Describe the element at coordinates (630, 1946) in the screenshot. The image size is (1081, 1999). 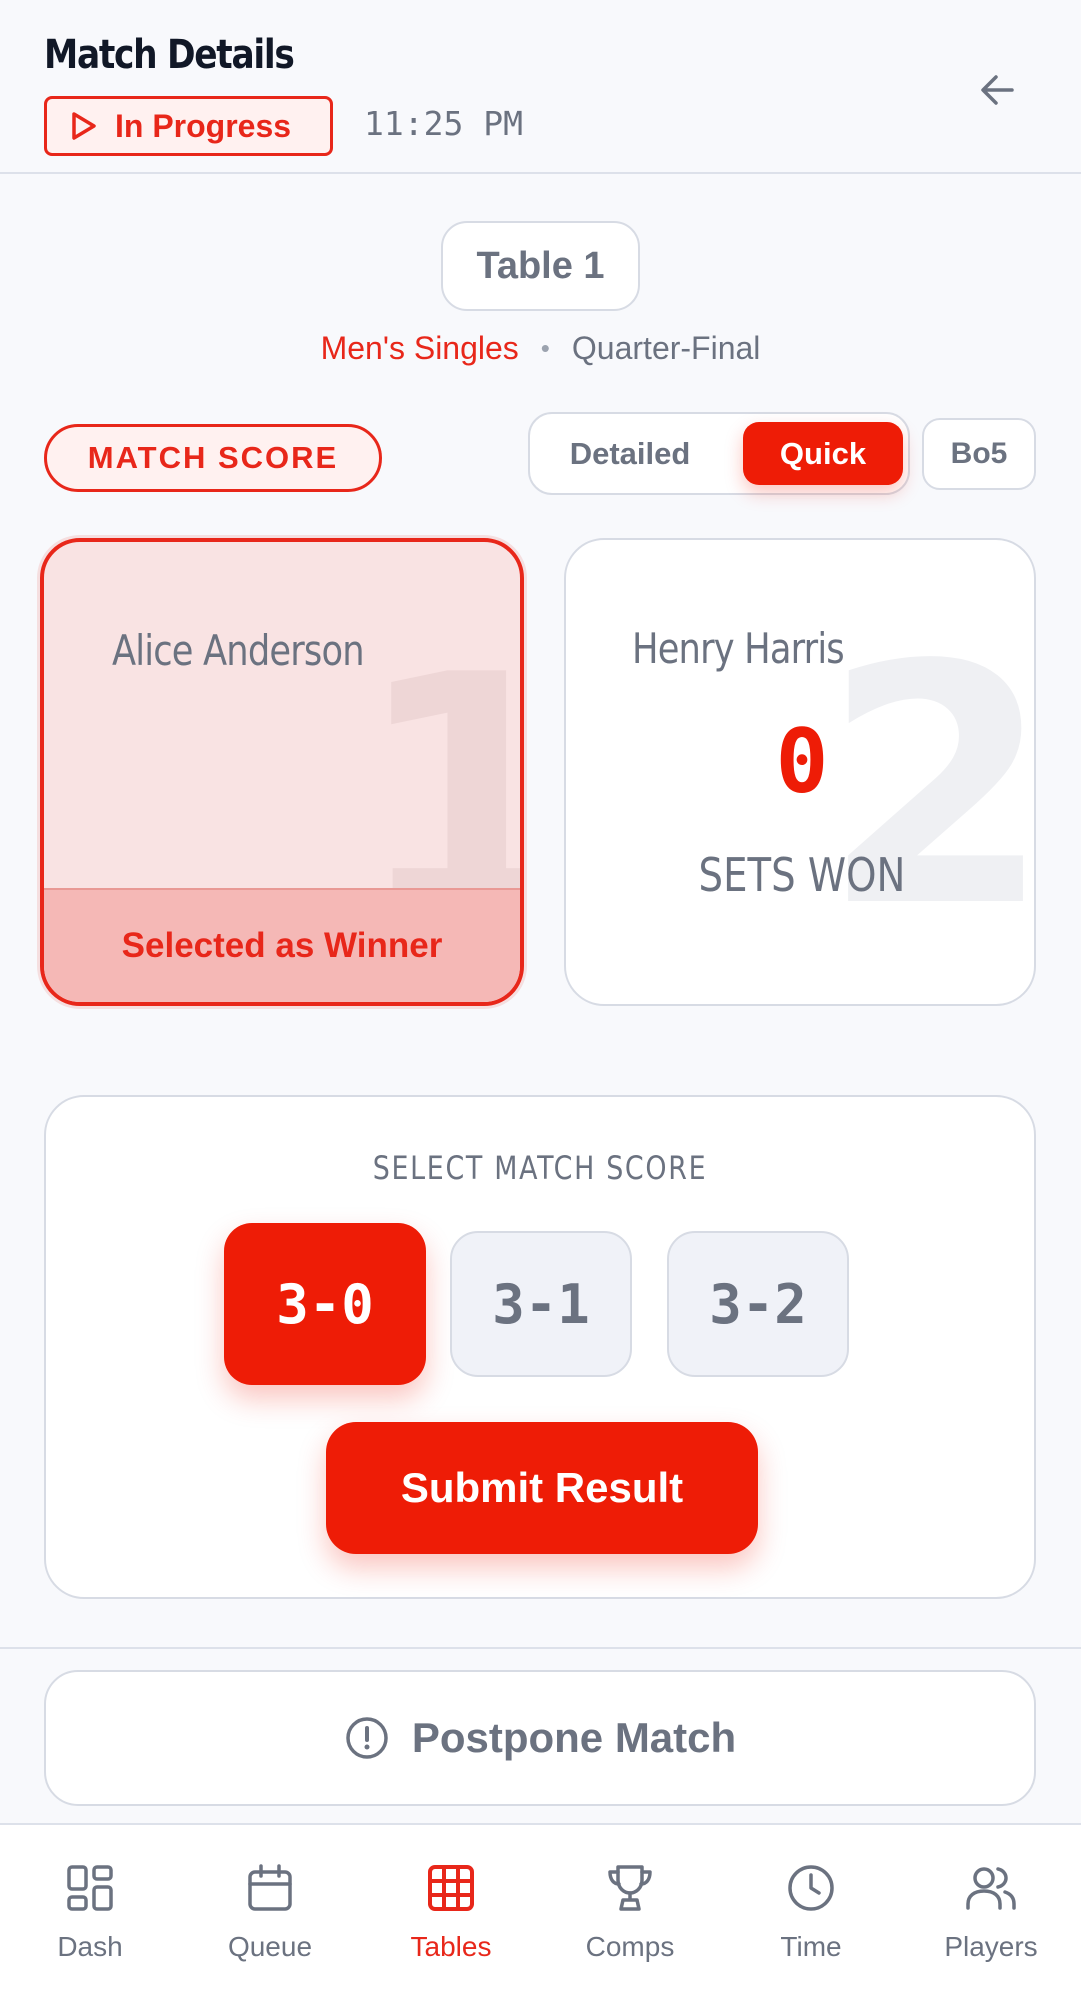
I see `nav-label: Comps` at that location.